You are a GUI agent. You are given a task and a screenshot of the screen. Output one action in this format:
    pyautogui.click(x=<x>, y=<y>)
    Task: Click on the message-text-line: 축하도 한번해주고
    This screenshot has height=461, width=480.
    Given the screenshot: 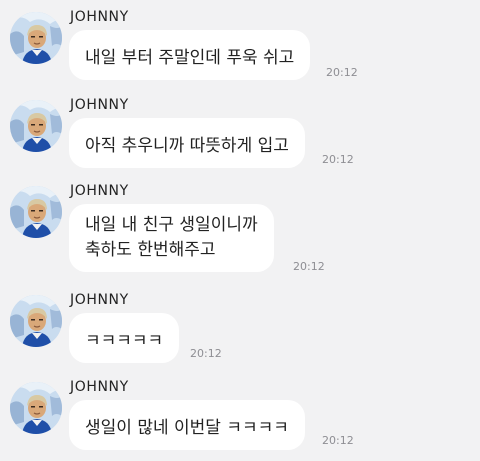 What is the action you would take?
    pyautogui.click(x=150, y=250)
    